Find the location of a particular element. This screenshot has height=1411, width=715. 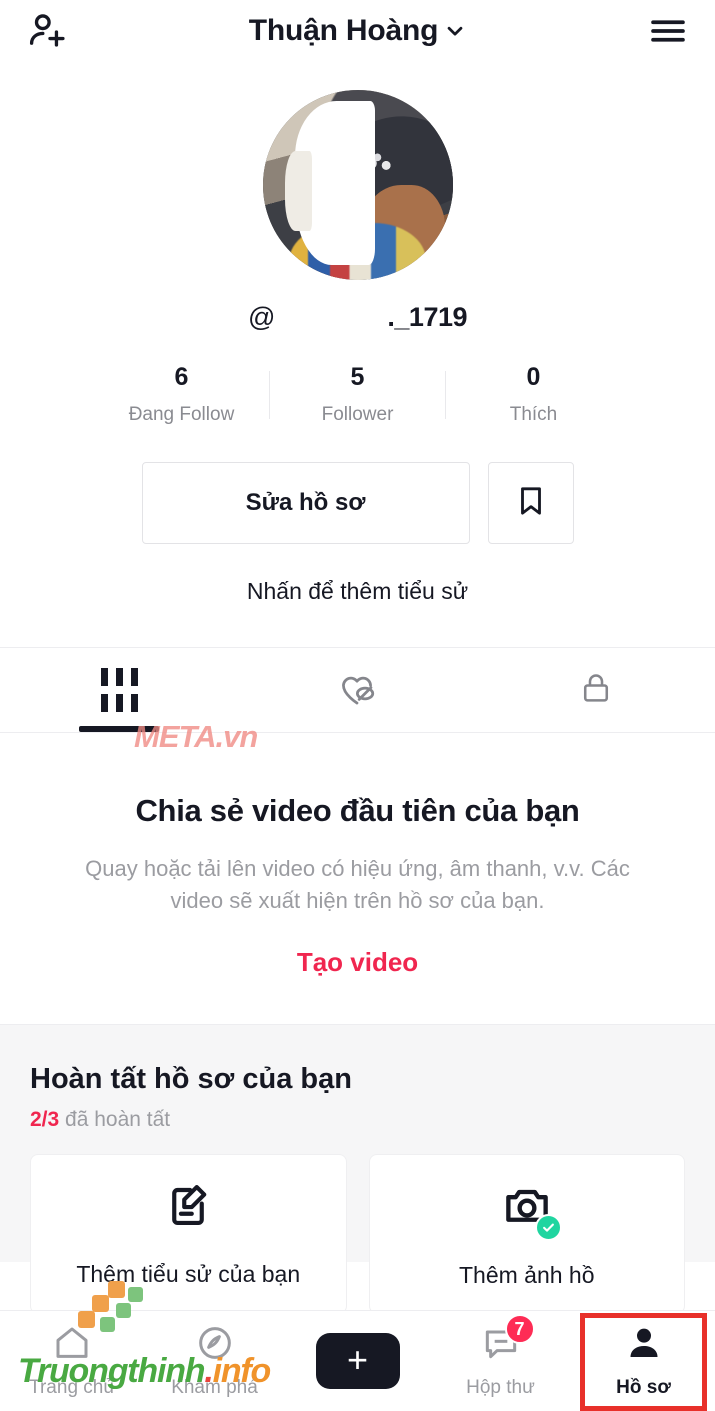

tab-videos is located at coordinates (119, 690).